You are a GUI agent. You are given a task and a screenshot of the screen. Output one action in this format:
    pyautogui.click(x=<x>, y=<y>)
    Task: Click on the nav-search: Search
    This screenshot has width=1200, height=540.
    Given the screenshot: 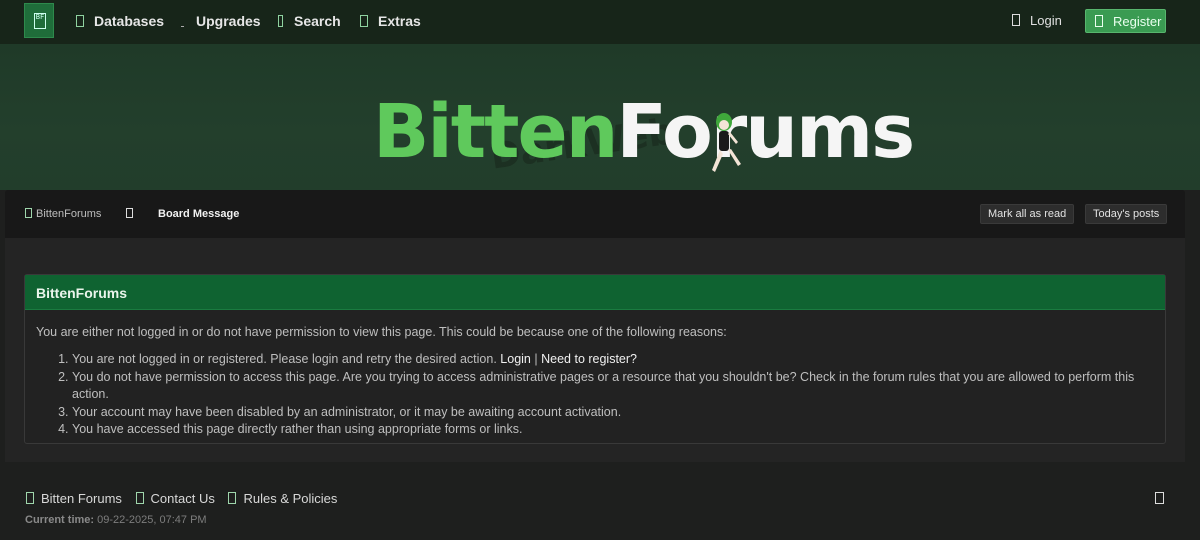 What is the action you would take?
    pyautogui.click(x=309, y=21)
    